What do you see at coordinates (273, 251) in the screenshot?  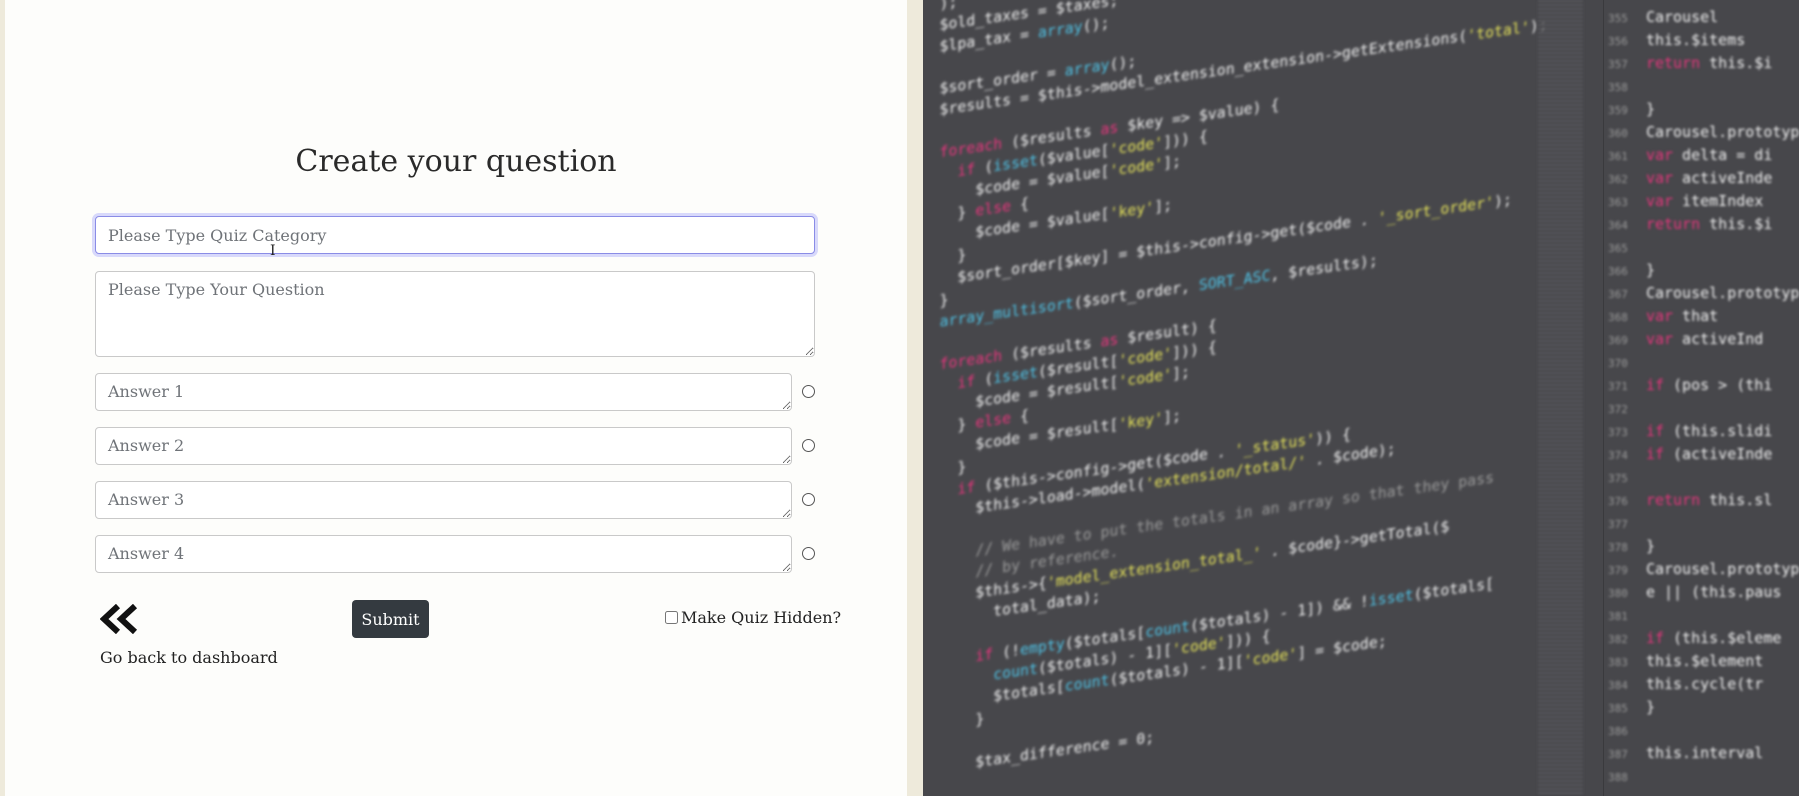 I see `text-cursor-icon: I` at bounding box center [273, 251].